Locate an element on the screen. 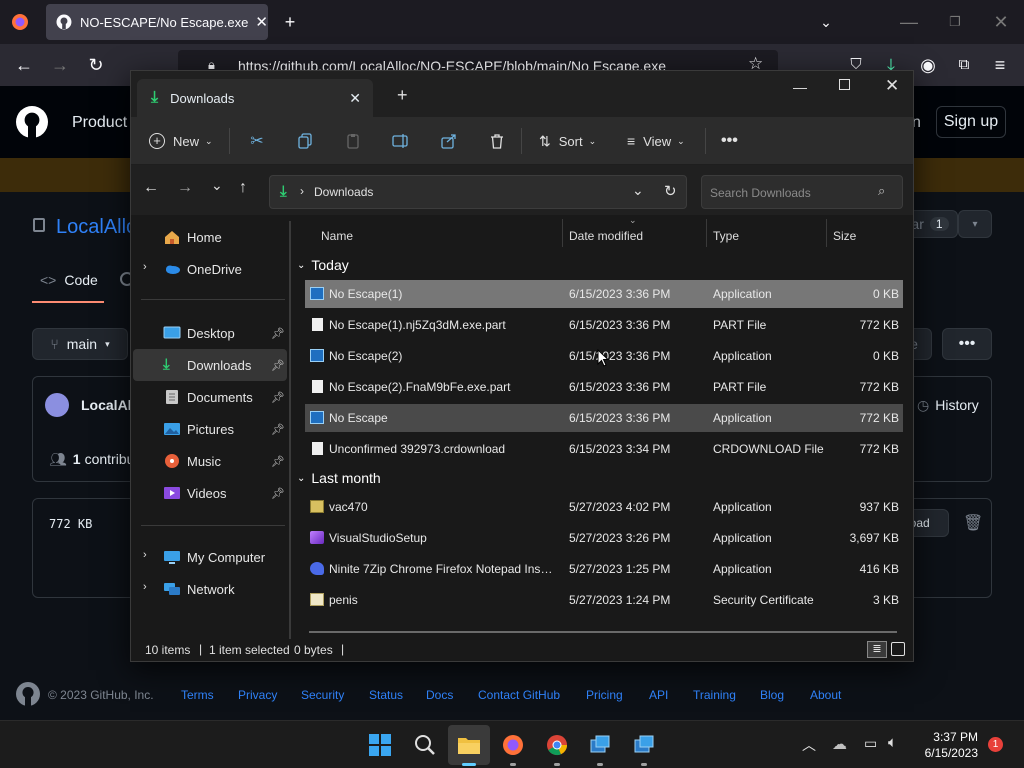  group-header-today: ⌄ Today is located at coordinates (323, 265).